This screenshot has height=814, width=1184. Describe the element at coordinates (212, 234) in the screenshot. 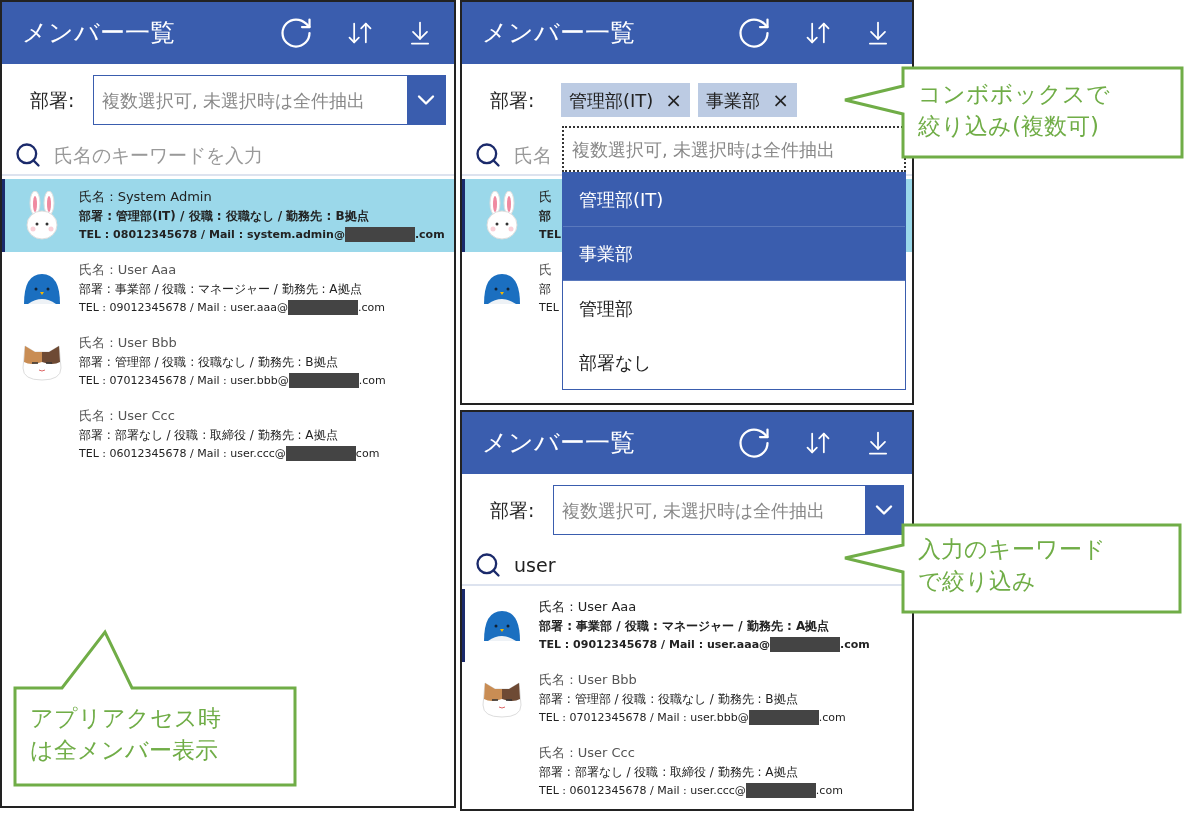

I see `member-contact: TEL : 08012345678 / Mail : system.admin@` at that location.